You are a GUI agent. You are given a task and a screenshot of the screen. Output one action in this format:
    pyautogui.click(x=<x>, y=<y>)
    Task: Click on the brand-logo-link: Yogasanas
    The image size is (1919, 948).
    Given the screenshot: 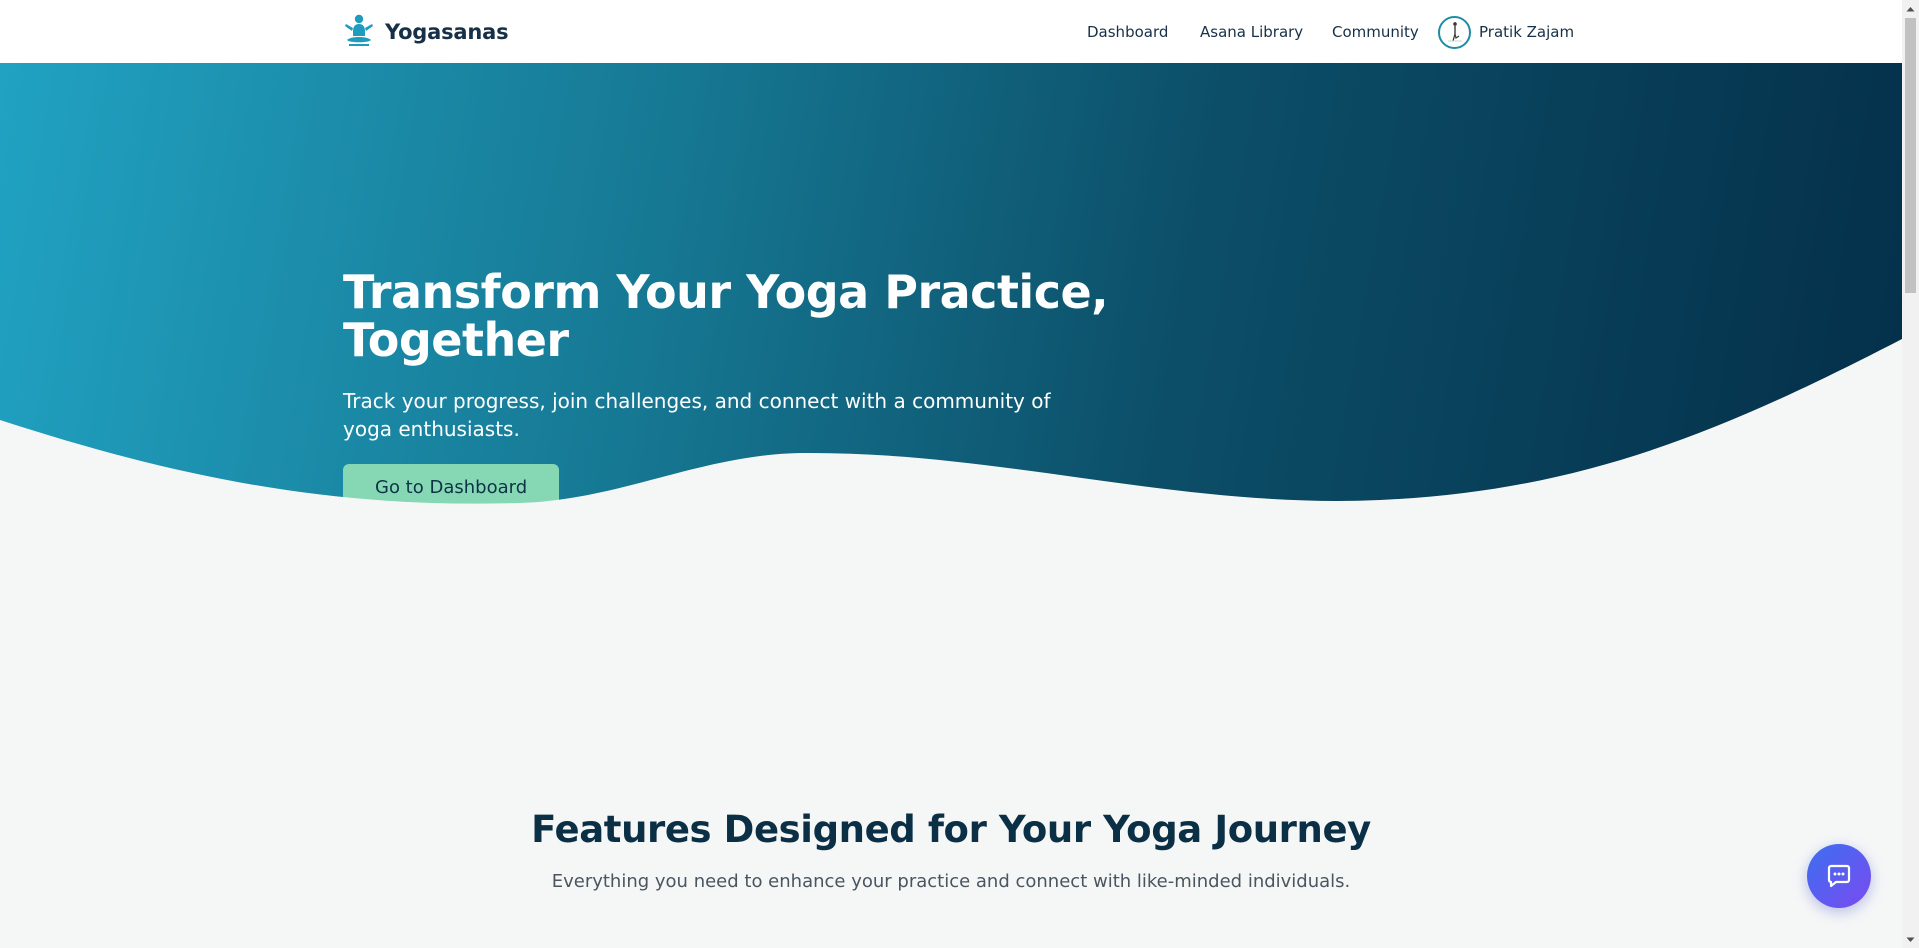 What is the action you would take?
    pyautogui.click(x=426, y=32)
    